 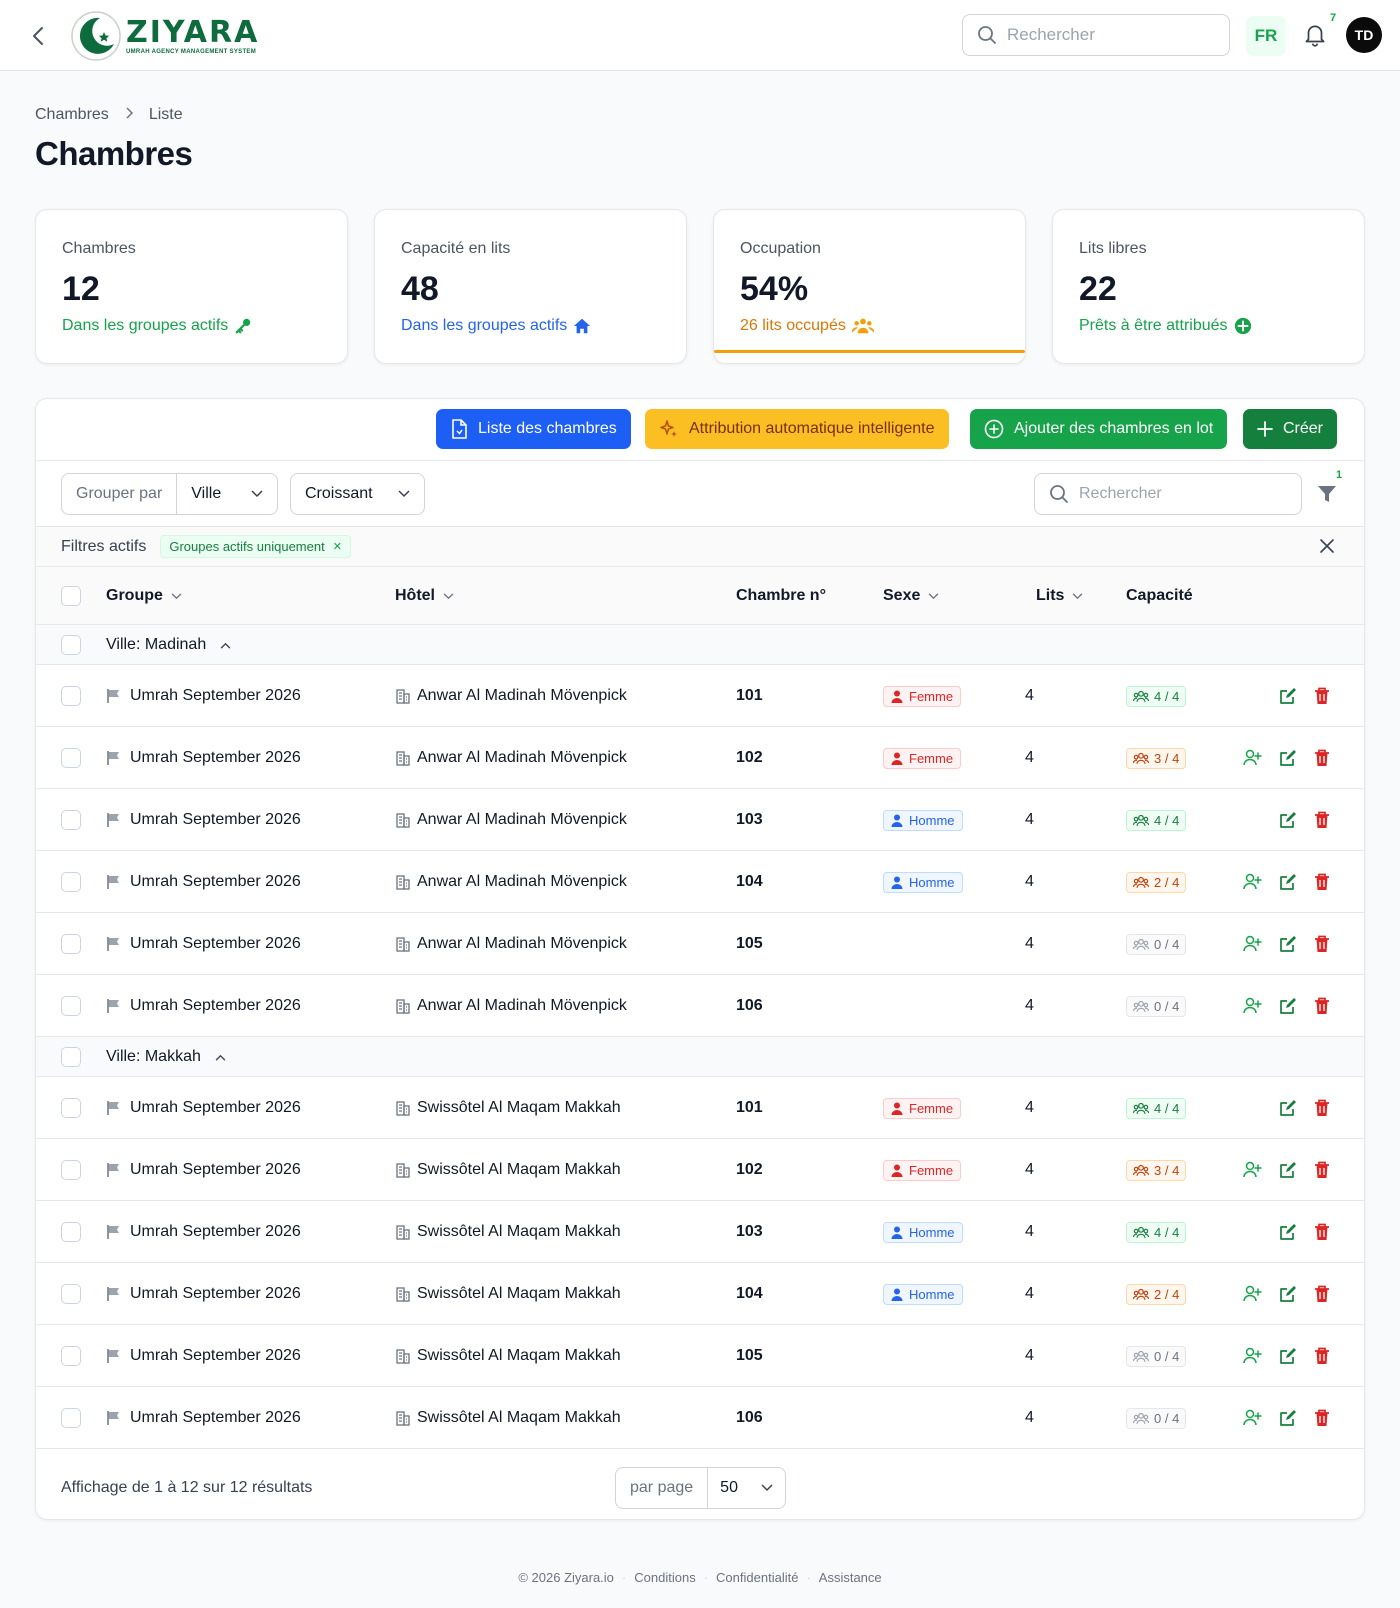 I want to click on close-icon, so click(x=1327, y=546).